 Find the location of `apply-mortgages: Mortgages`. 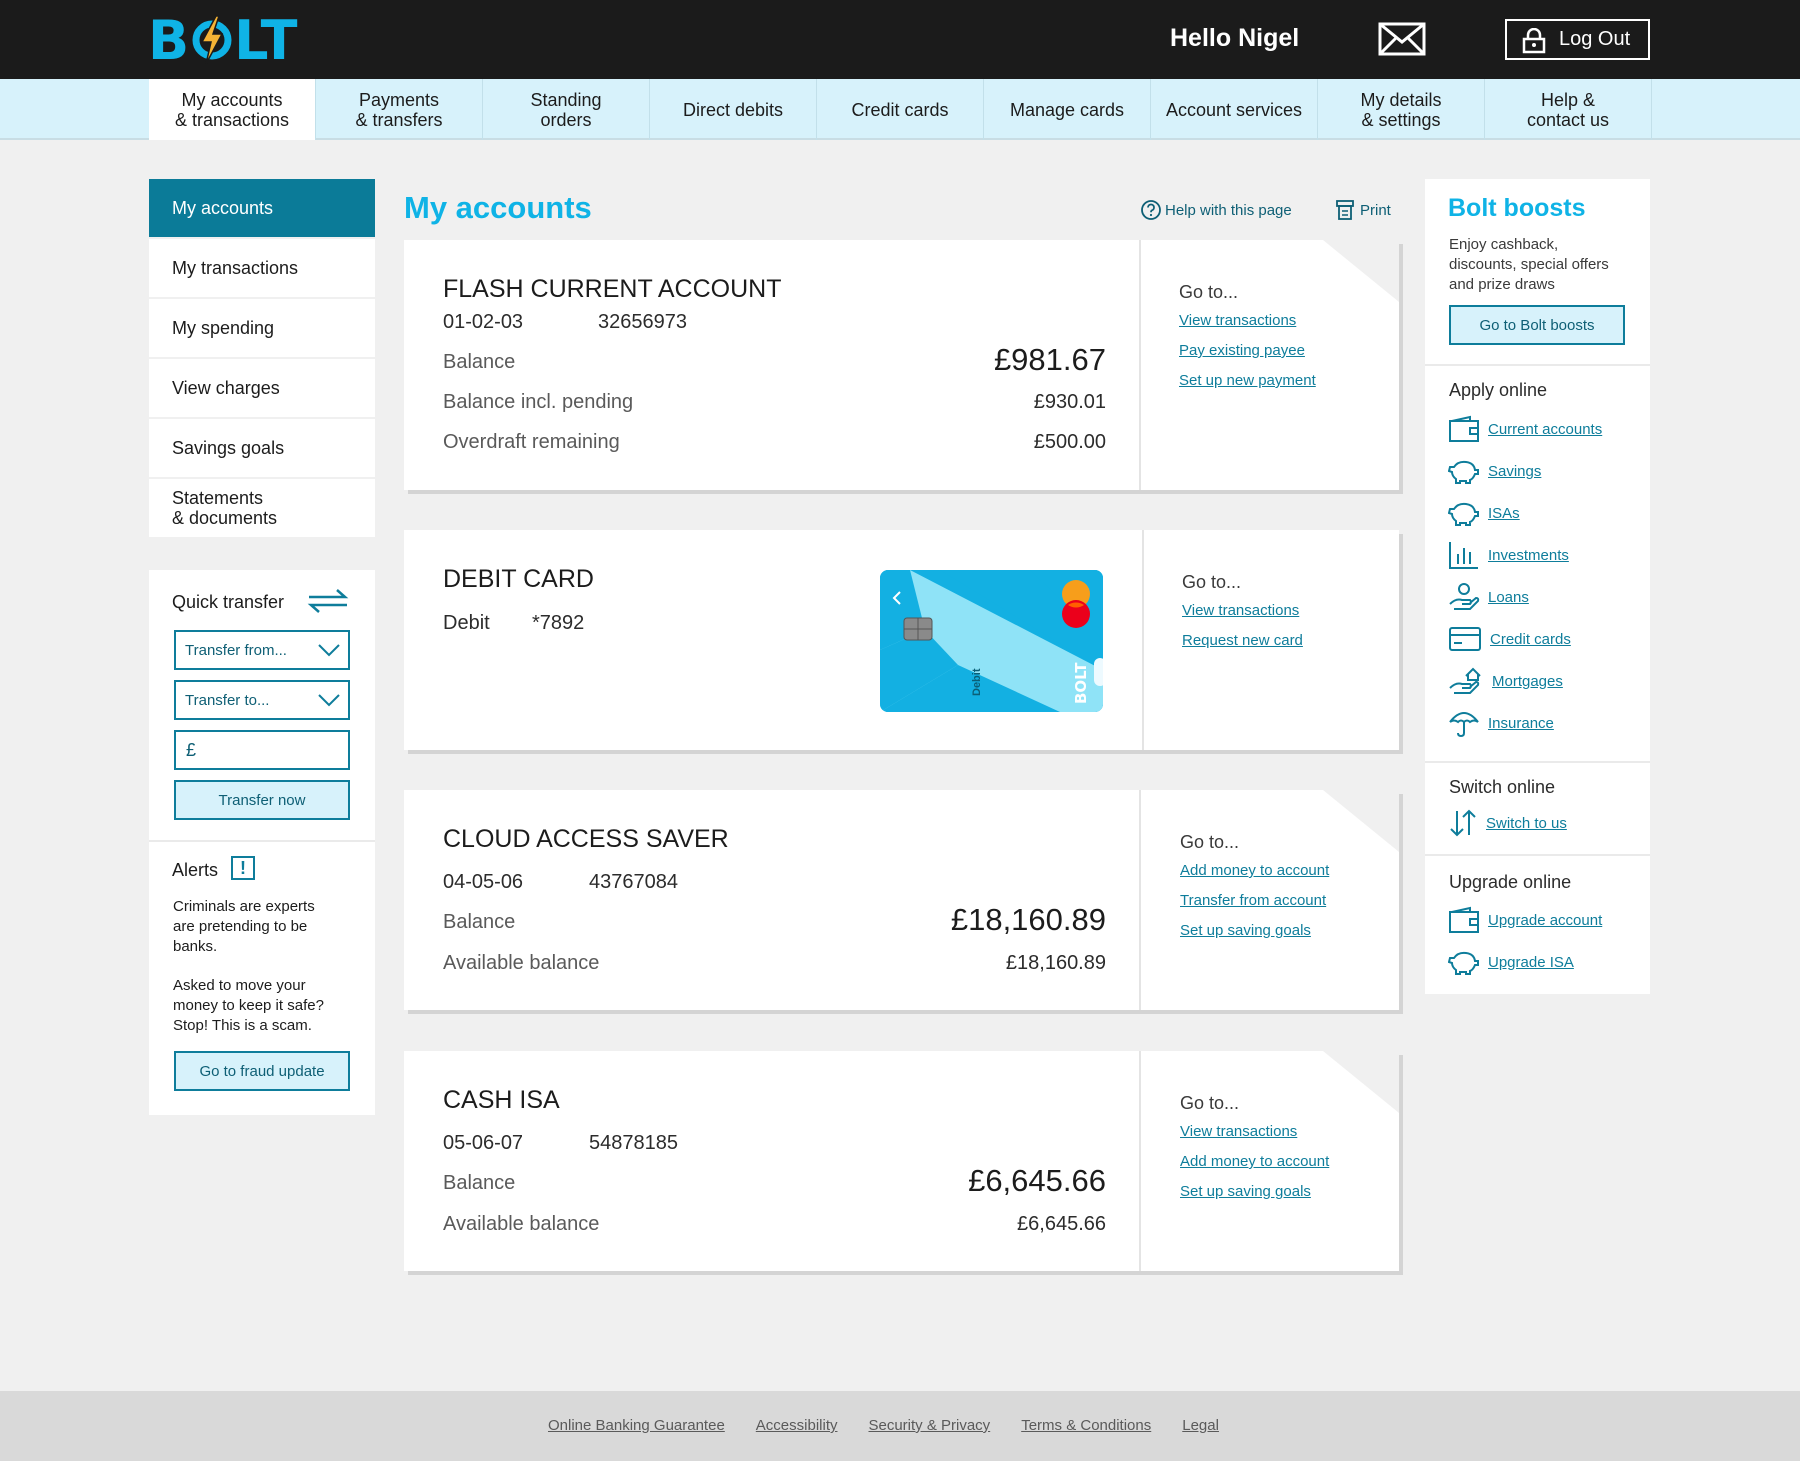

apply-mortgages: Mortgages is located at coordinates (1505, 681).